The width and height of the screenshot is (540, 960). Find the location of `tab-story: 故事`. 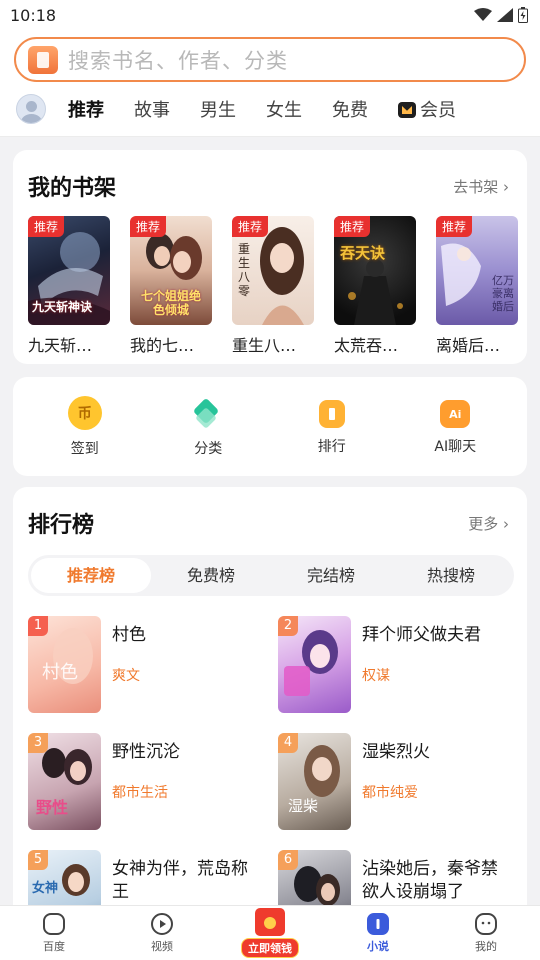

tab-story: 故事 is located at coordinates (152, 109).